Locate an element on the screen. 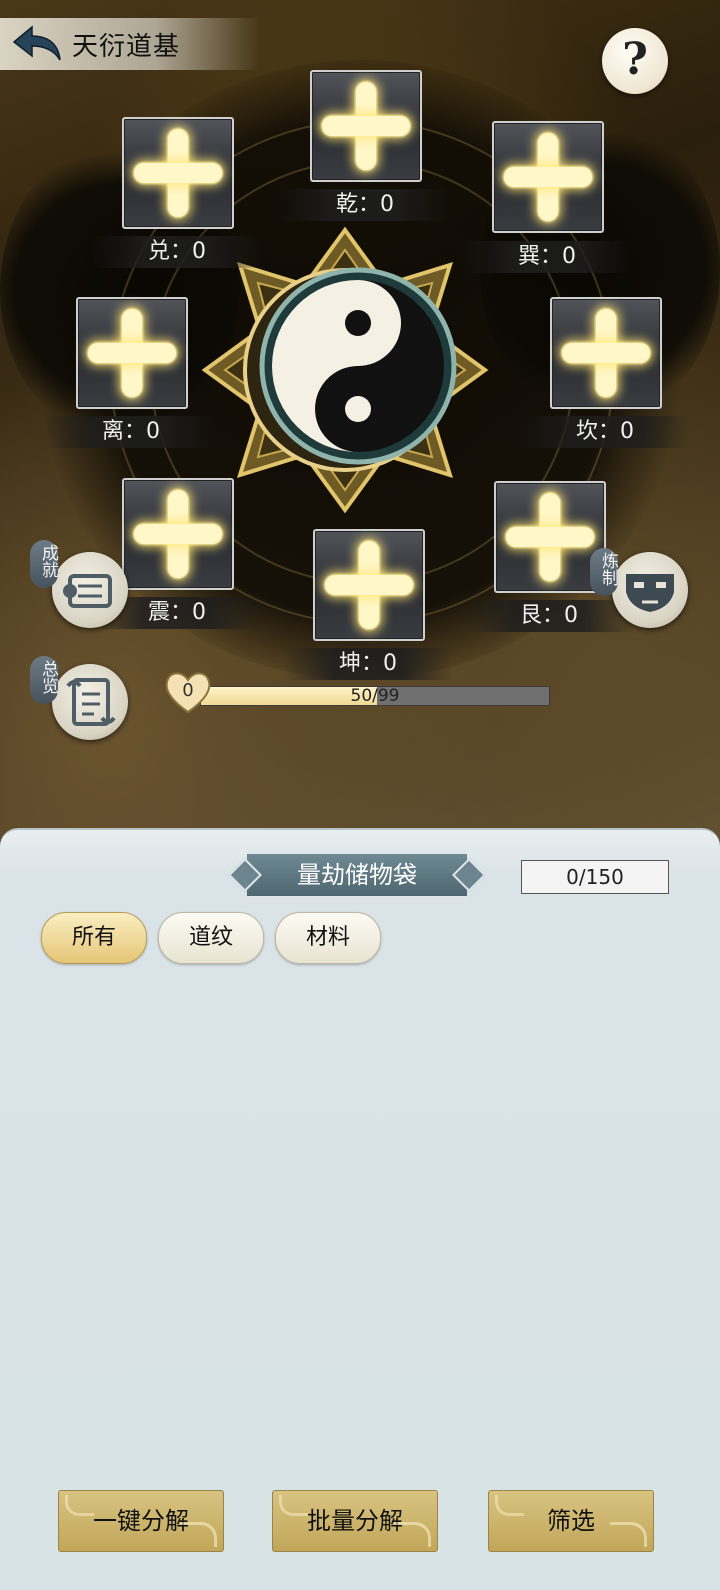  filter-label: 筛选 is located at coordinates (571, 1521).